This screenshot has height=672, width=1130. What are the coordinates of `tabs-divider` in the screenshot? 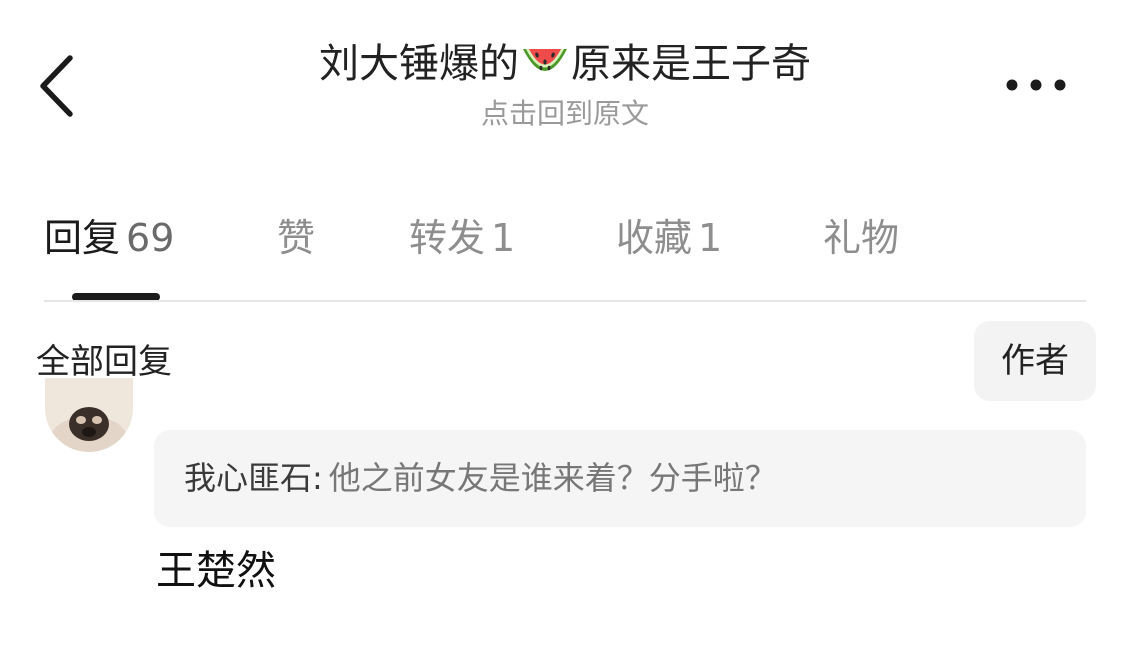 It's located at (565, 301).